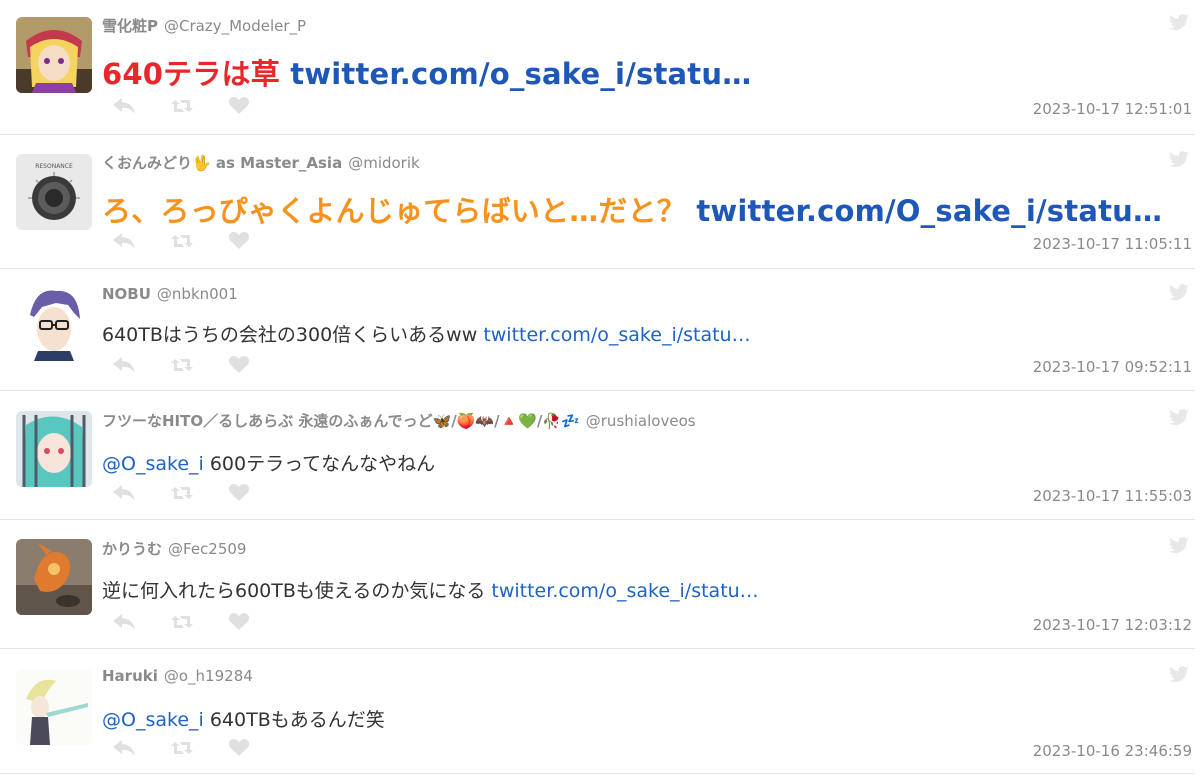 The height and width of the screenshot is (780, 1200). I want to click on tweet-header: NOBU @nbkn001, so click(170, 294).